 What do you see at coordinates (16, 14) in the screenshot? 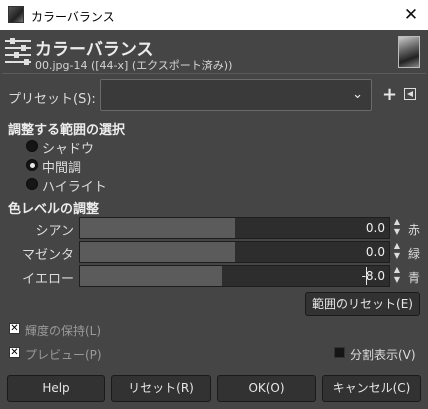
I see `app-icon` at bounding box center [16, 14].